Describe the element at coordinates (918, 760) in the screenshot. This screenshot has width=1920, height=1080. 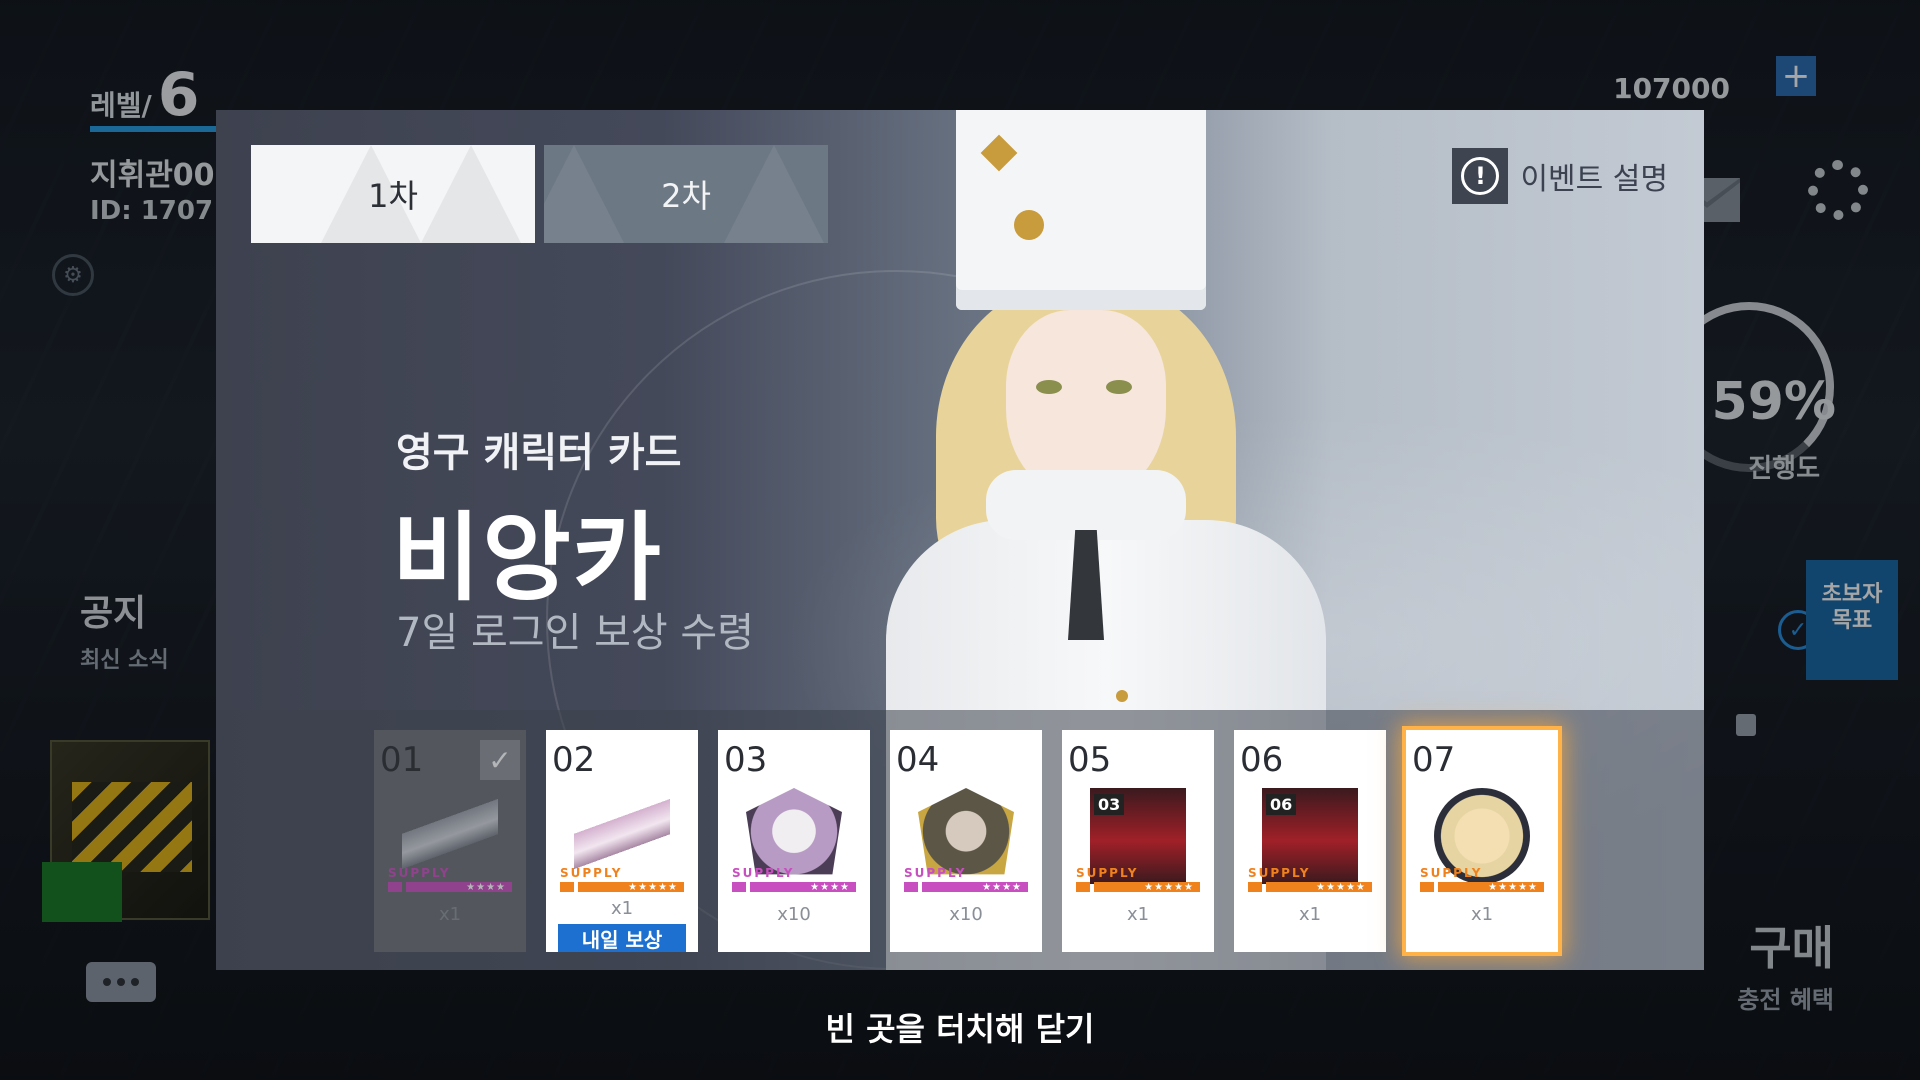
I see `day-number: 04` at that location.